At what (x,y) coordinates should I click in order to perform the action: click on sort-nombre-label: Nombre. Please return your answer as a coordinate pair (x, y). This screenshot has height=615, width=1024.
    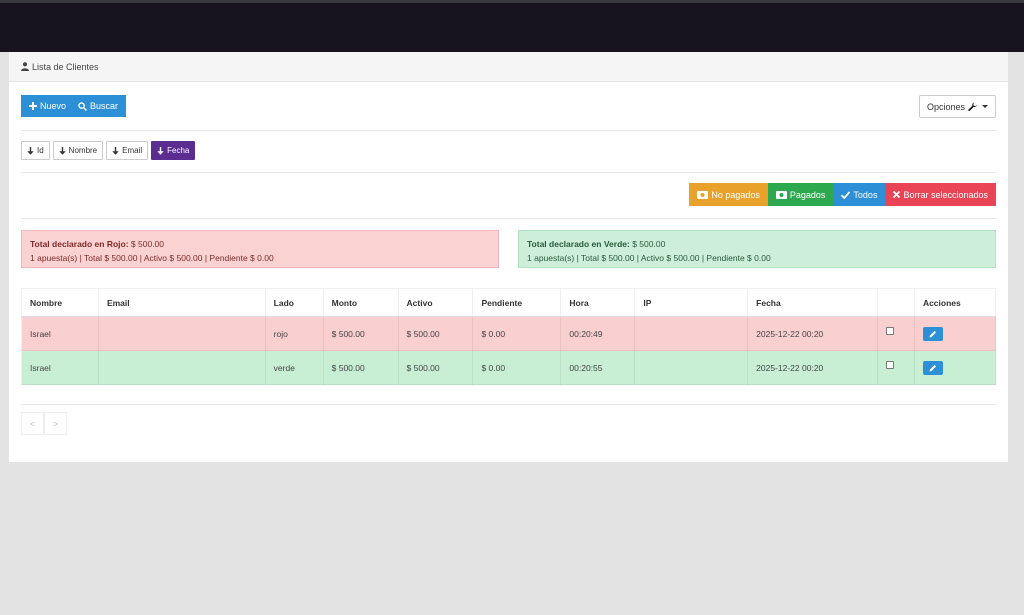
    Looking at the image, I should click on (83, 150).